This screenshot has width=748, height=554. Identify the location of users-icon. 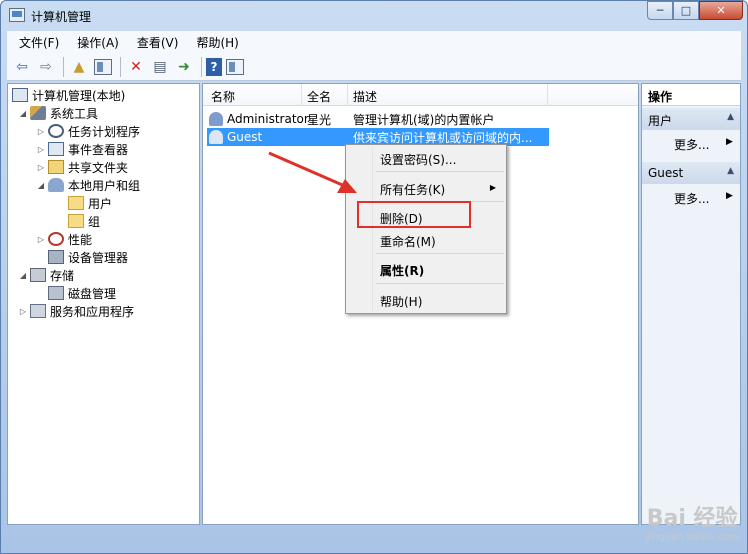
(56, 185).